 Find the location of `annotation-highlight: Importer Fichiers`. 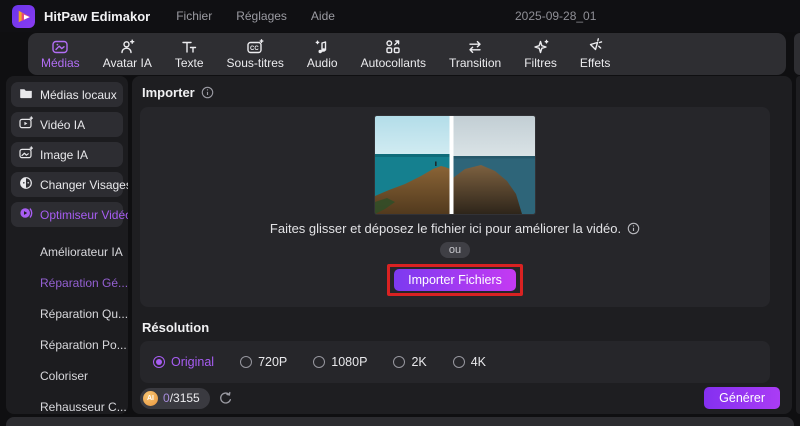

annotation-highlight: Importer Fichiers is located at coordinates (455, 280).